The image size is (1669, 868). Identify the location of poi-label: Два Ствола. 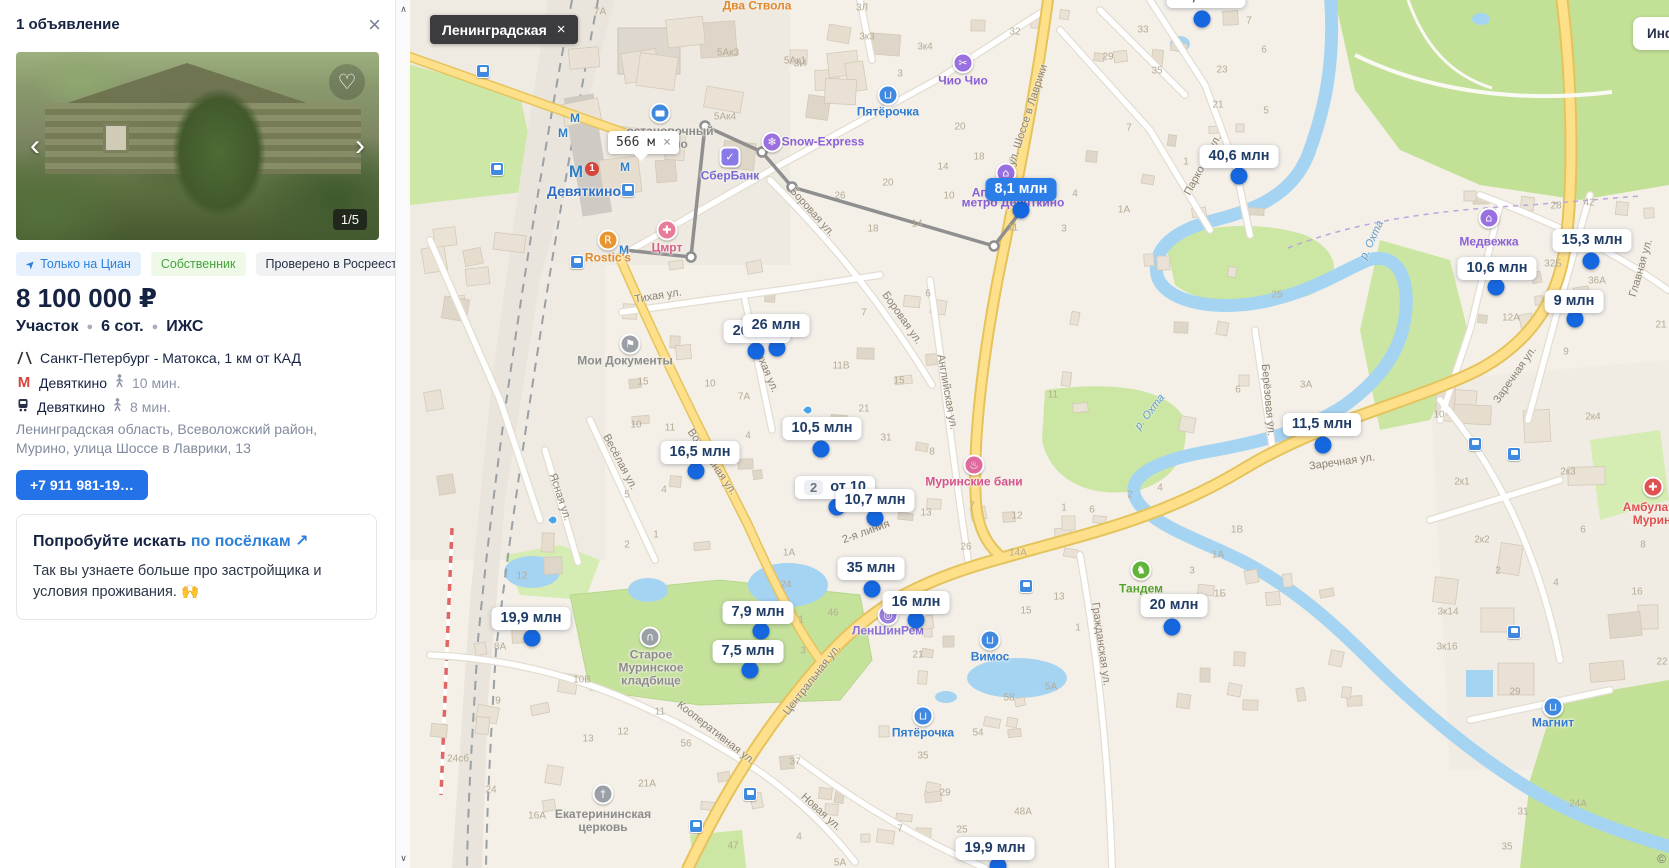
(757, 6).